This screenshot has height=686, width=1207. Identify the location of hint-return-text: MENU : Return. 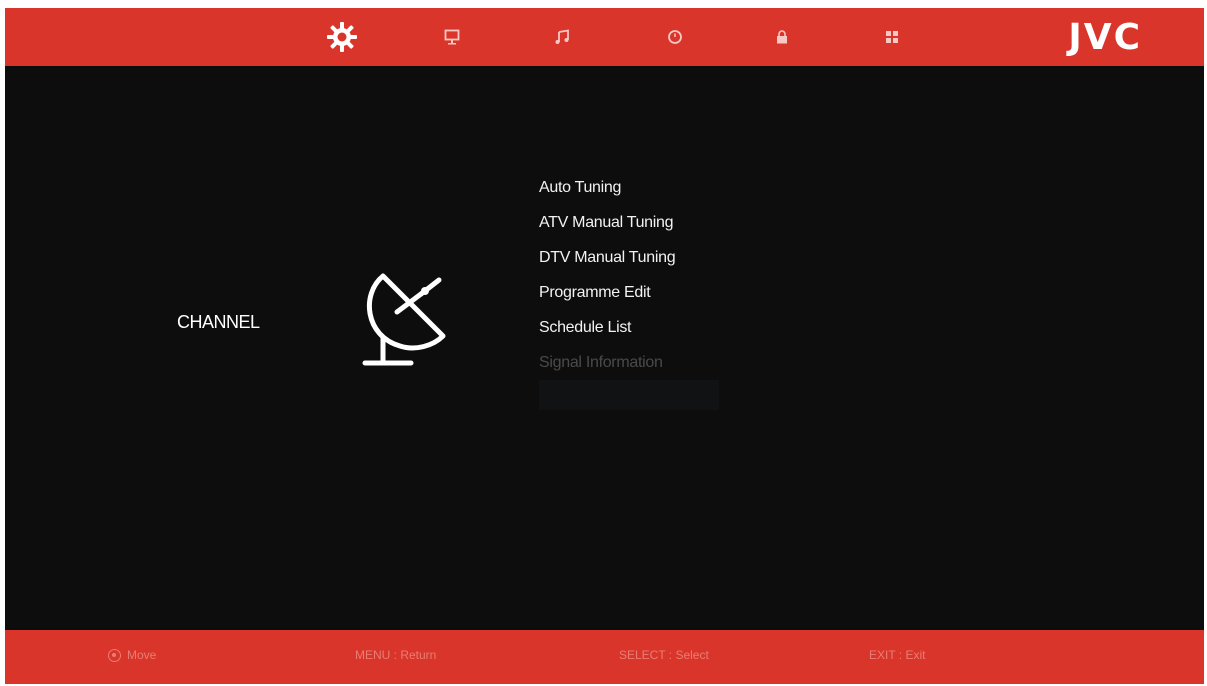
(396, 655).